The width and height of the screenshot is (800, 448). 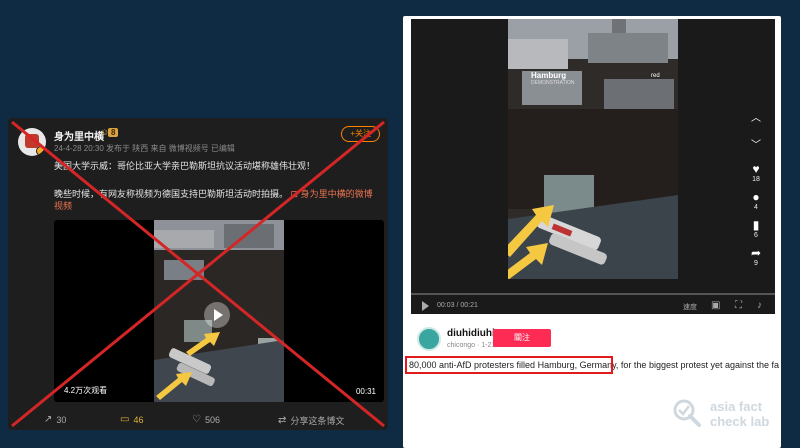 I want to click on comment-icon: ▭, so click(x=125, y=419).